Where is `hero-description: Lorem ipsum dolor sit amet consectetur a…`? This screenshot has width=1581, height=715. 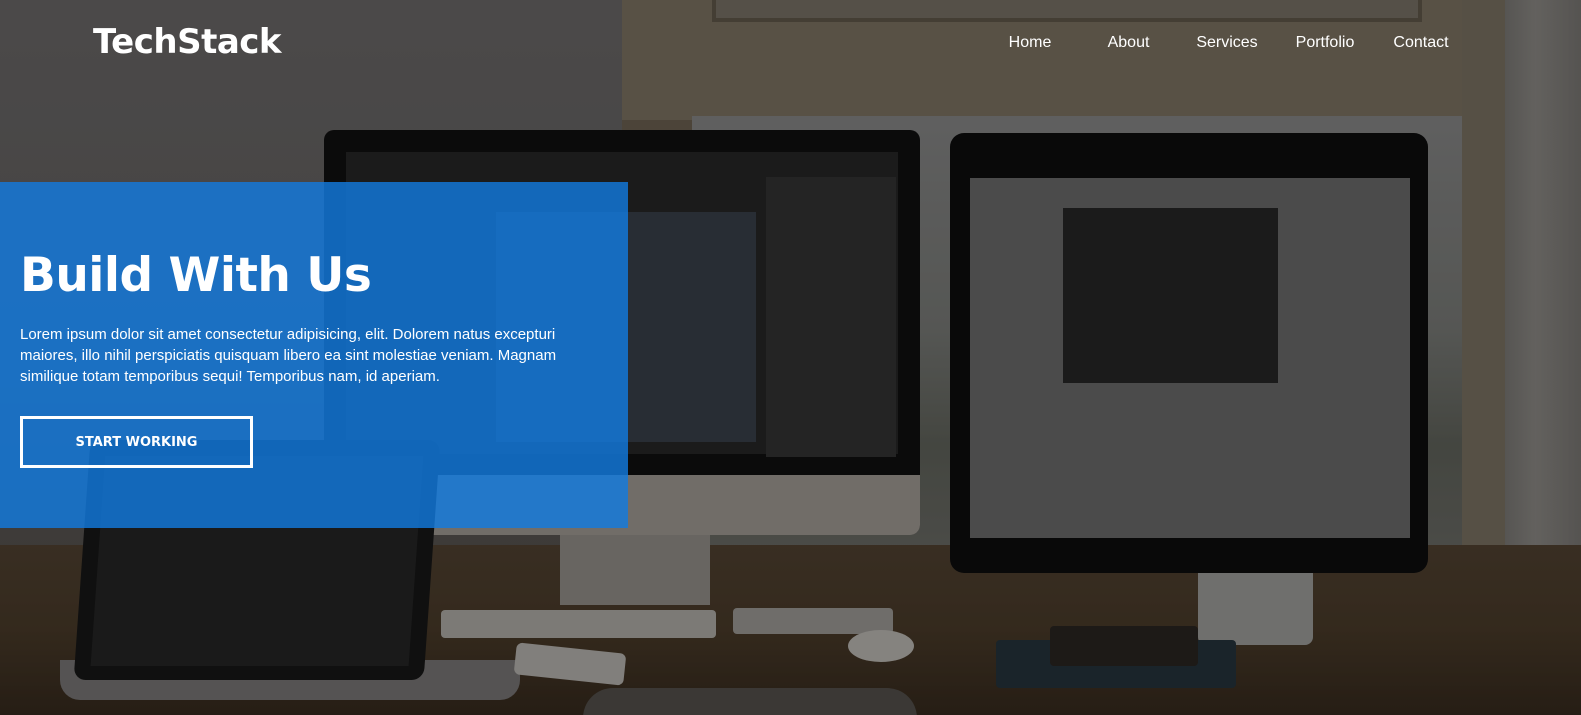
hero-description: Lorem ipsum dolor sit amet consectetur a… is located at coordinates (288, 355).